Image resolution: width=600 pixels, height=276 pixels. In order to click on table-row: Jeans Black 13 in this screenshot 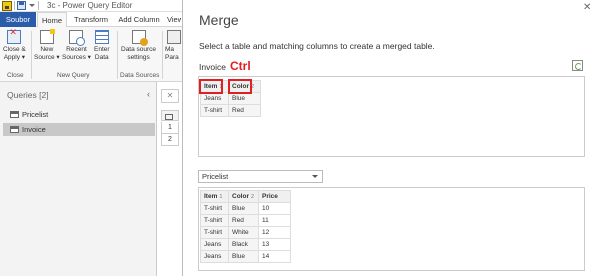, I will do `click(245, 244)`.